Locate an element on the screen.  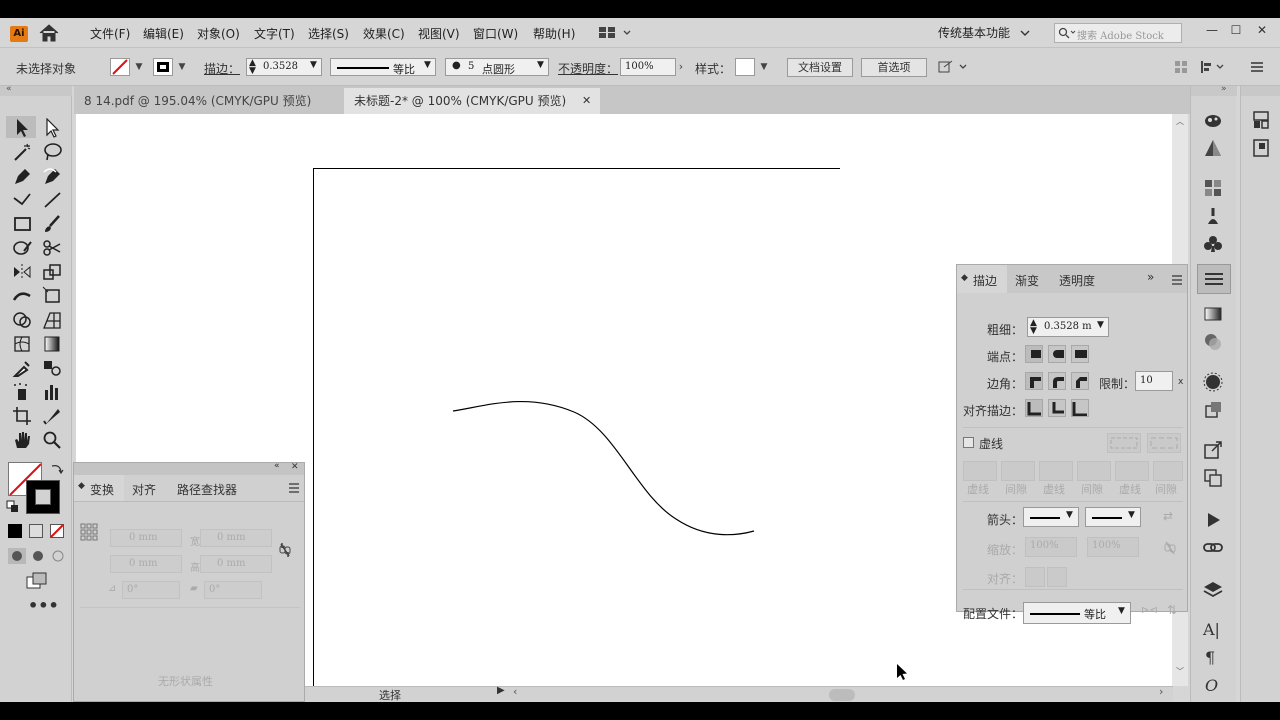
arrange-documents-icon is located at coordinates (616, 33).